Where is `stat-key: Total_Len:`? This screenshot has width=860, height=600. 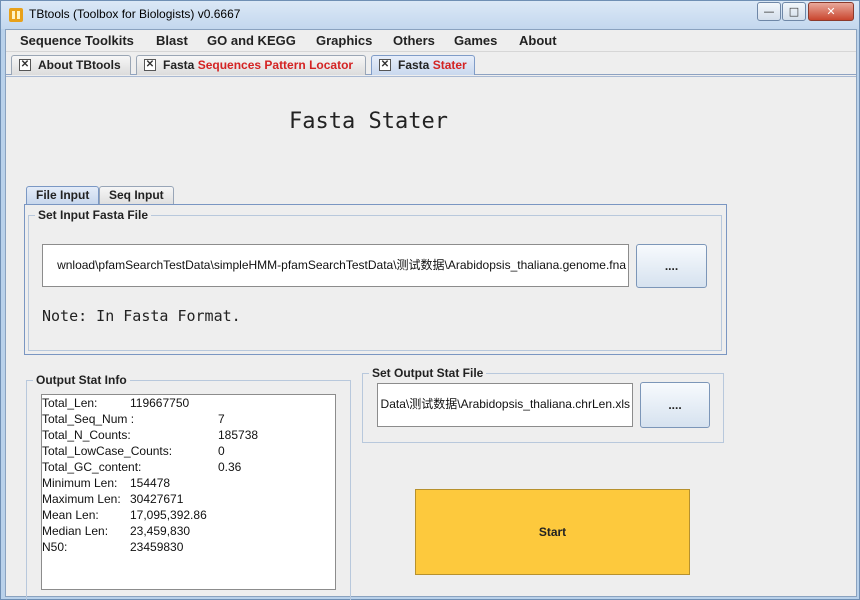 stat-key: Total_Len: is located at coordinates (70, 403).